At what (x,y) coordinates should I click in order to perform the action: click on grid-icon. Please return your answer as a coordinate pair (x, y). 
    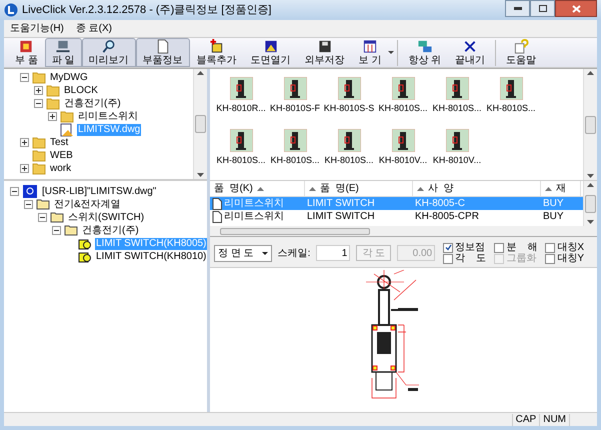
    Looking at the image, I should click on (370, 46).